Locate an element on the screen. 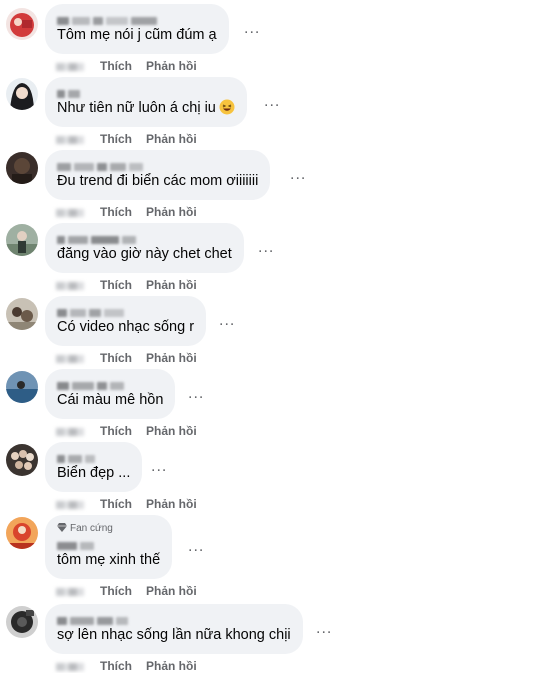 This screenshot has width=538, height=673. comment-text-content: Như tiên nữ luôn á chị iu is located at coordinates (136, 108).